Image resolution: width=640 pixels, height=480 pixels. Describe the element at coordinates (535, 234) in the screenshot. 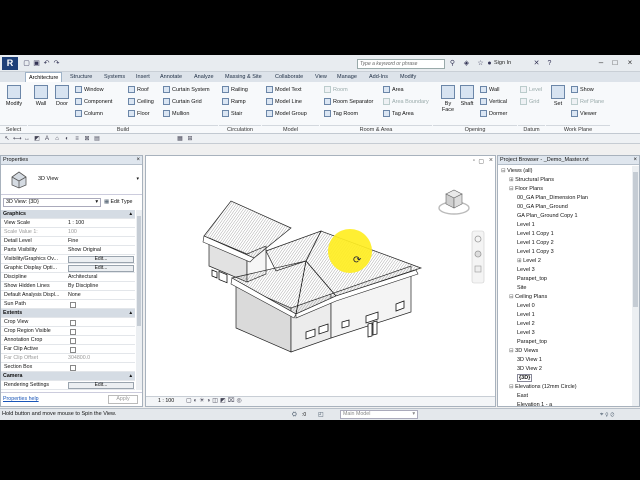

I see `browser-item: Level 1 Copy 1` at that location.